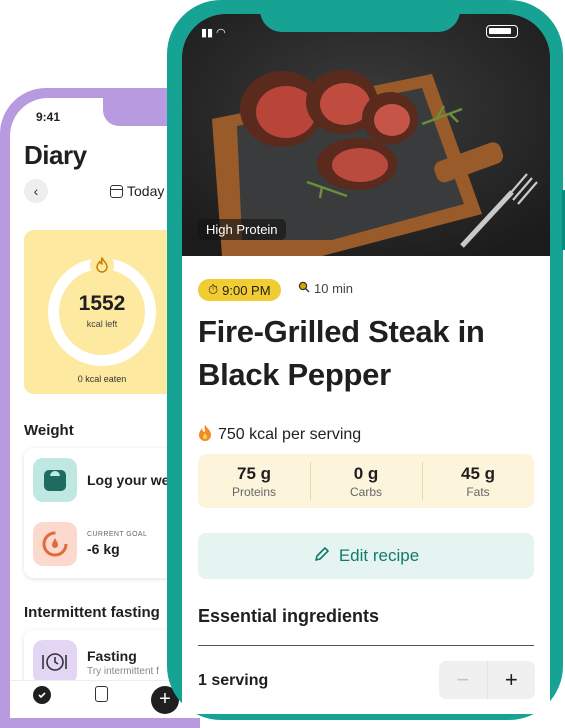 The image size is (565, 728). What do you see at coordinates (102, 303) in the screenshot?
I see `kcal-left-value: 1552` at bounding box center [102, 303].